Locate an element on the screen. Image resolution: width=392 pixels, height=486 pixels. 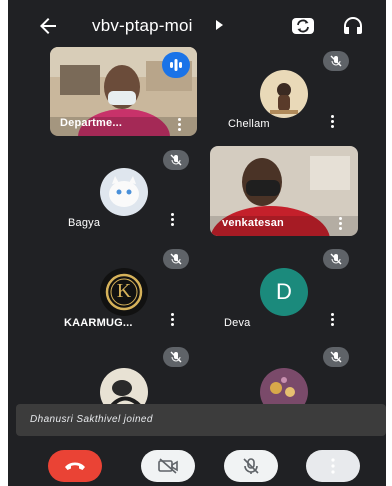
notification-text: Dhanusri Sakthivel joined is located at coordinates (91, 419).